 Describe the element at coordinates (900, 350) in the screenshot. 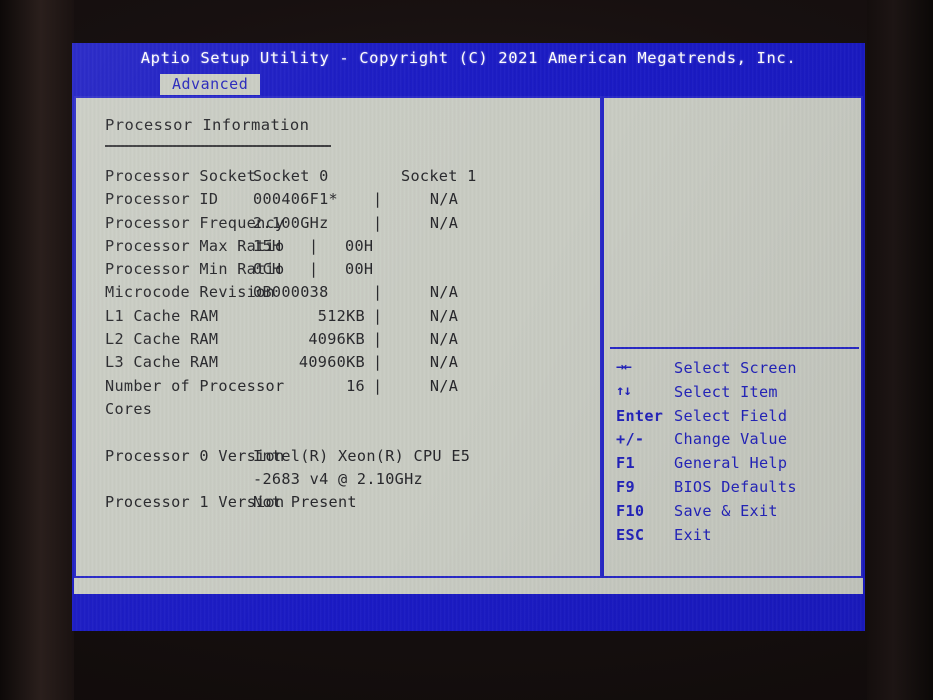

I see `monitor-bezel-right` at that location.